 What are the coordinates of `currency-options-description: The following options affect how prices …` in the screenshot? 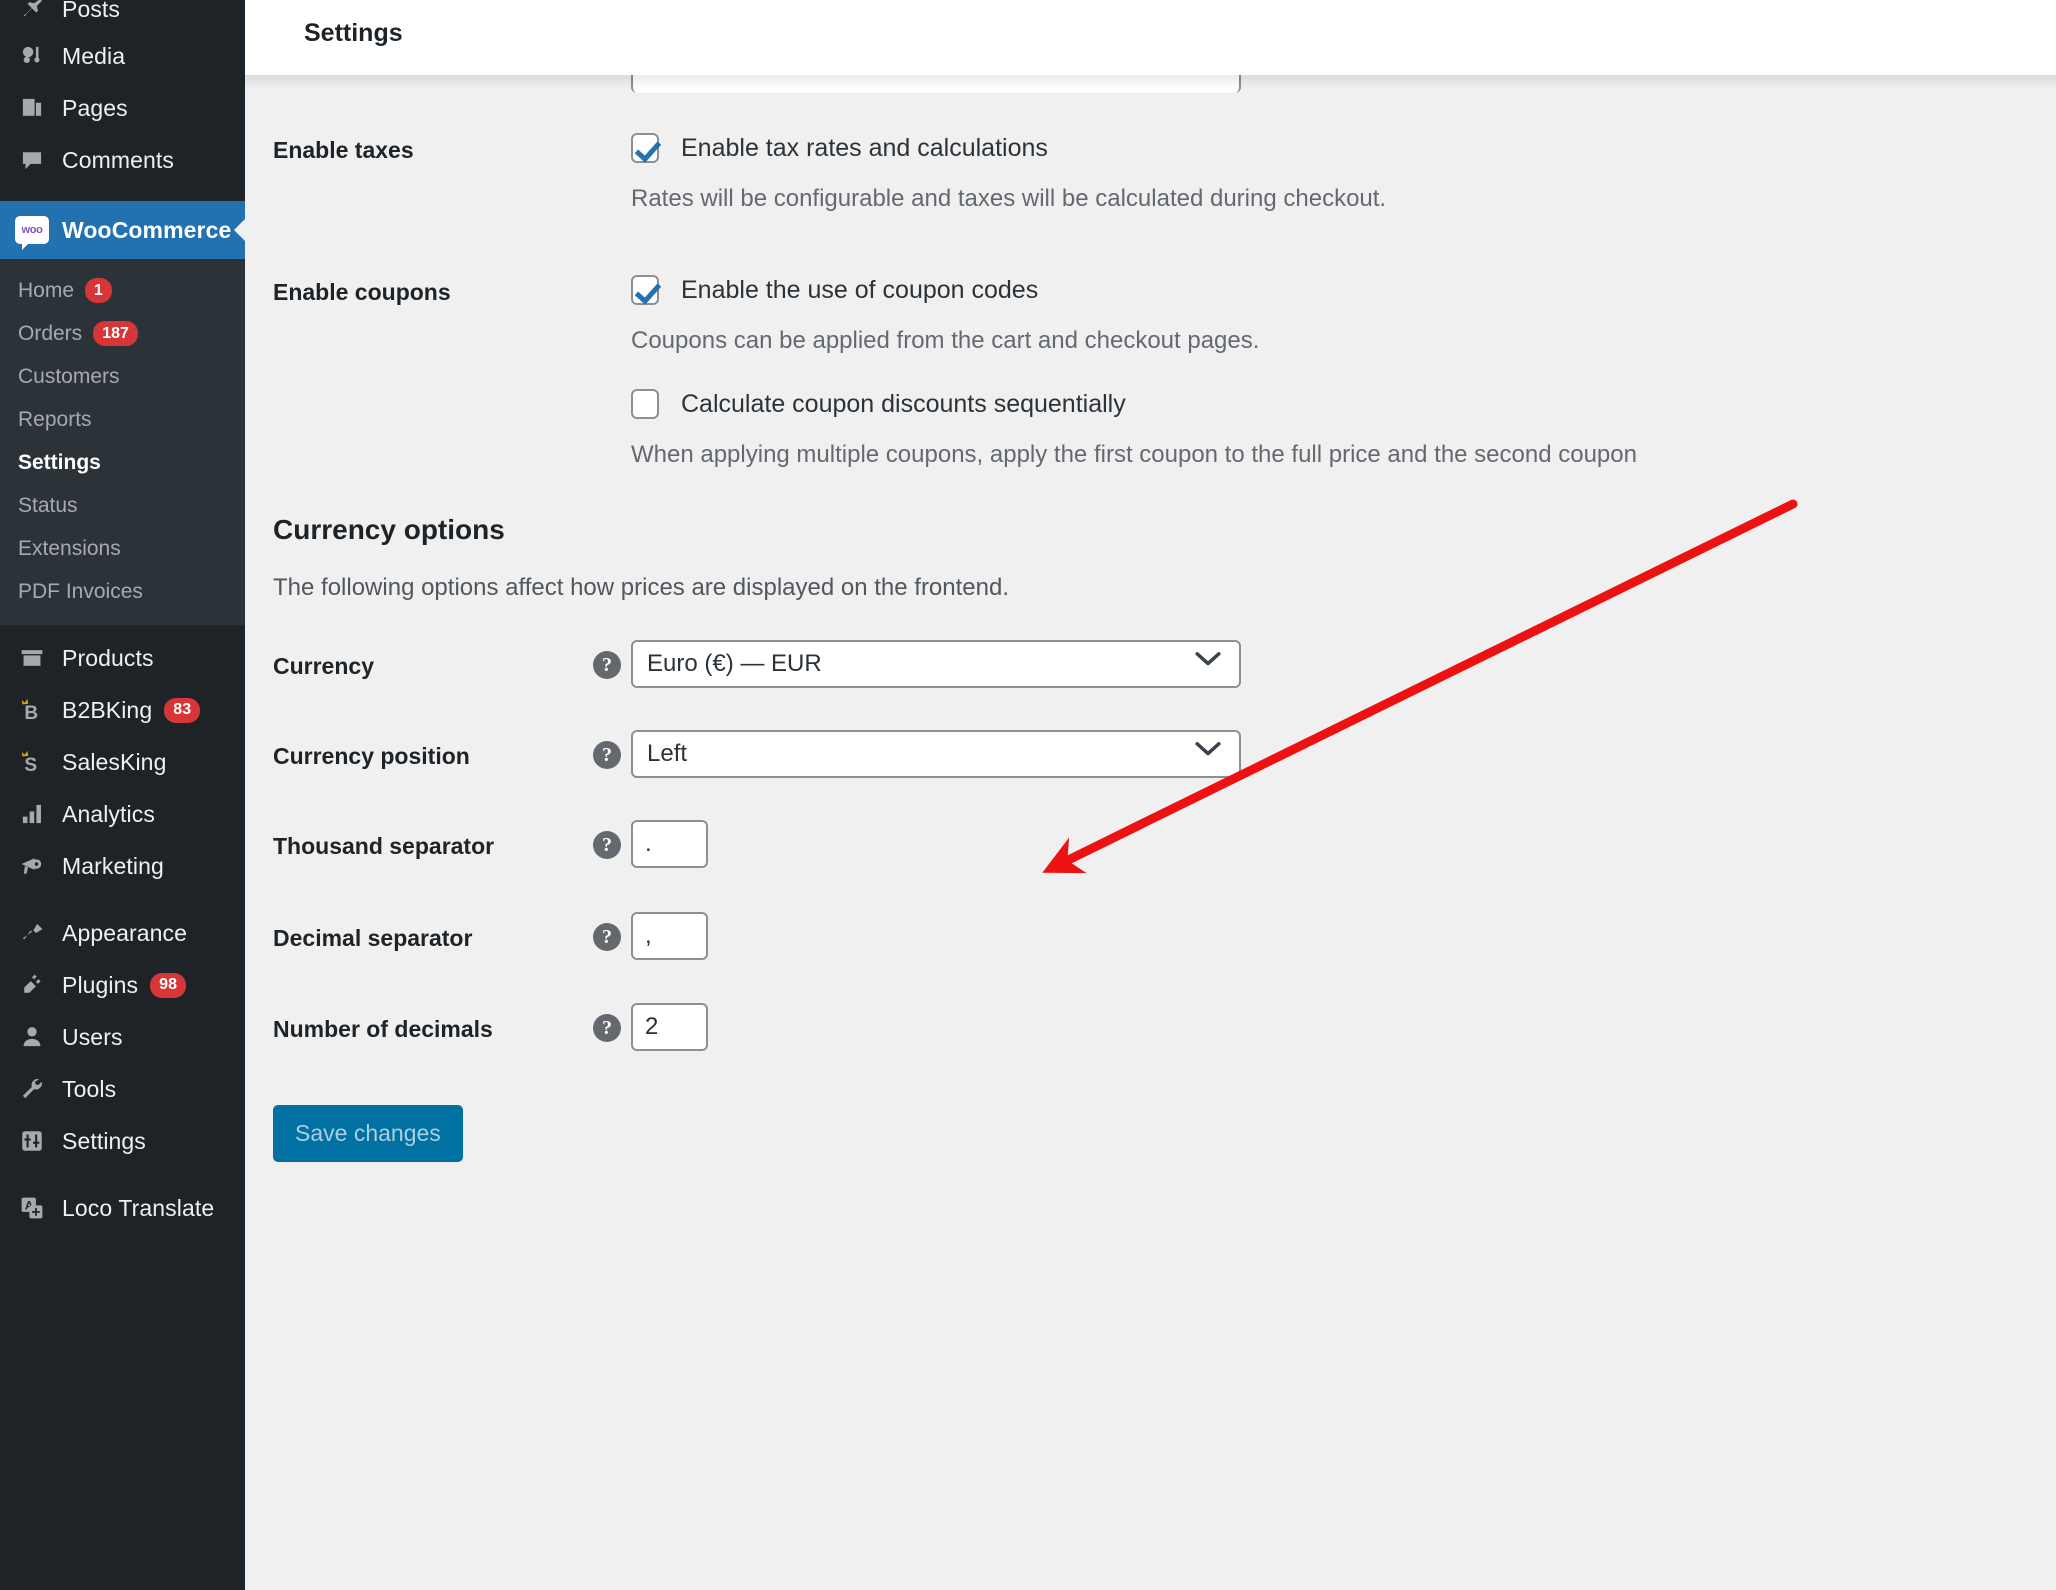 It's located at (641, 587).